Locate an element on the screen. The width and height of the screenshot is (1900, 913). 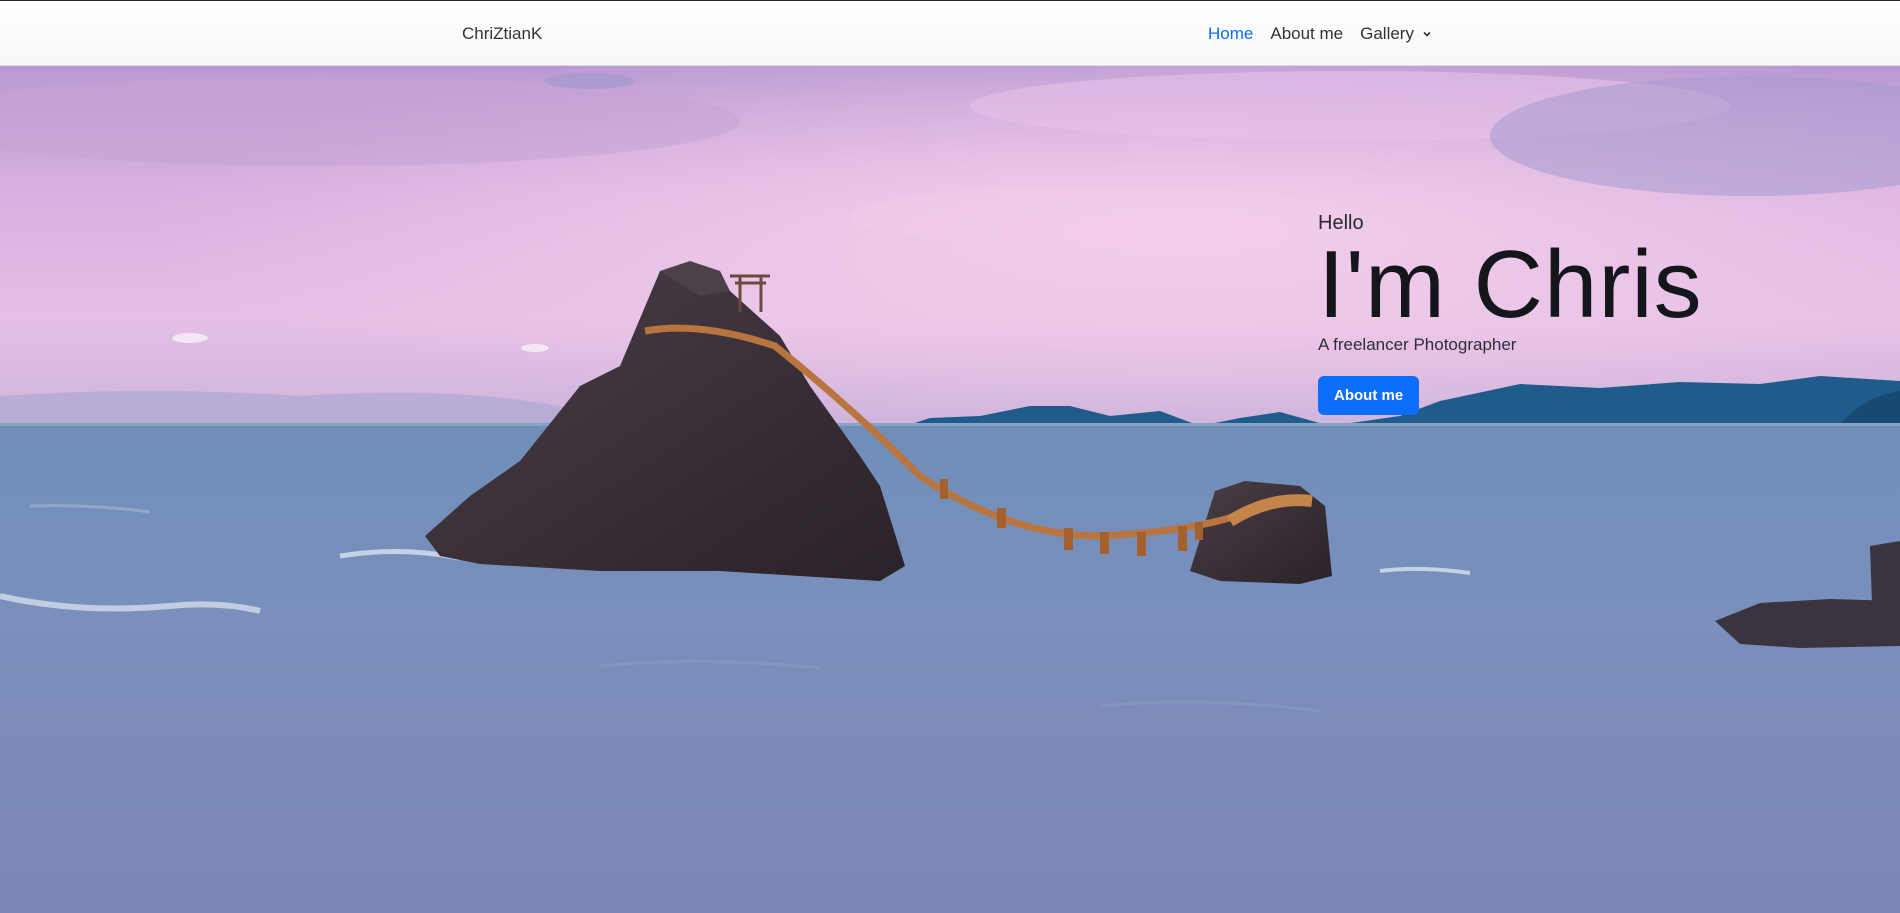
hero-tagline: A freelancer Photographer is located at coordinates (1417, 344).